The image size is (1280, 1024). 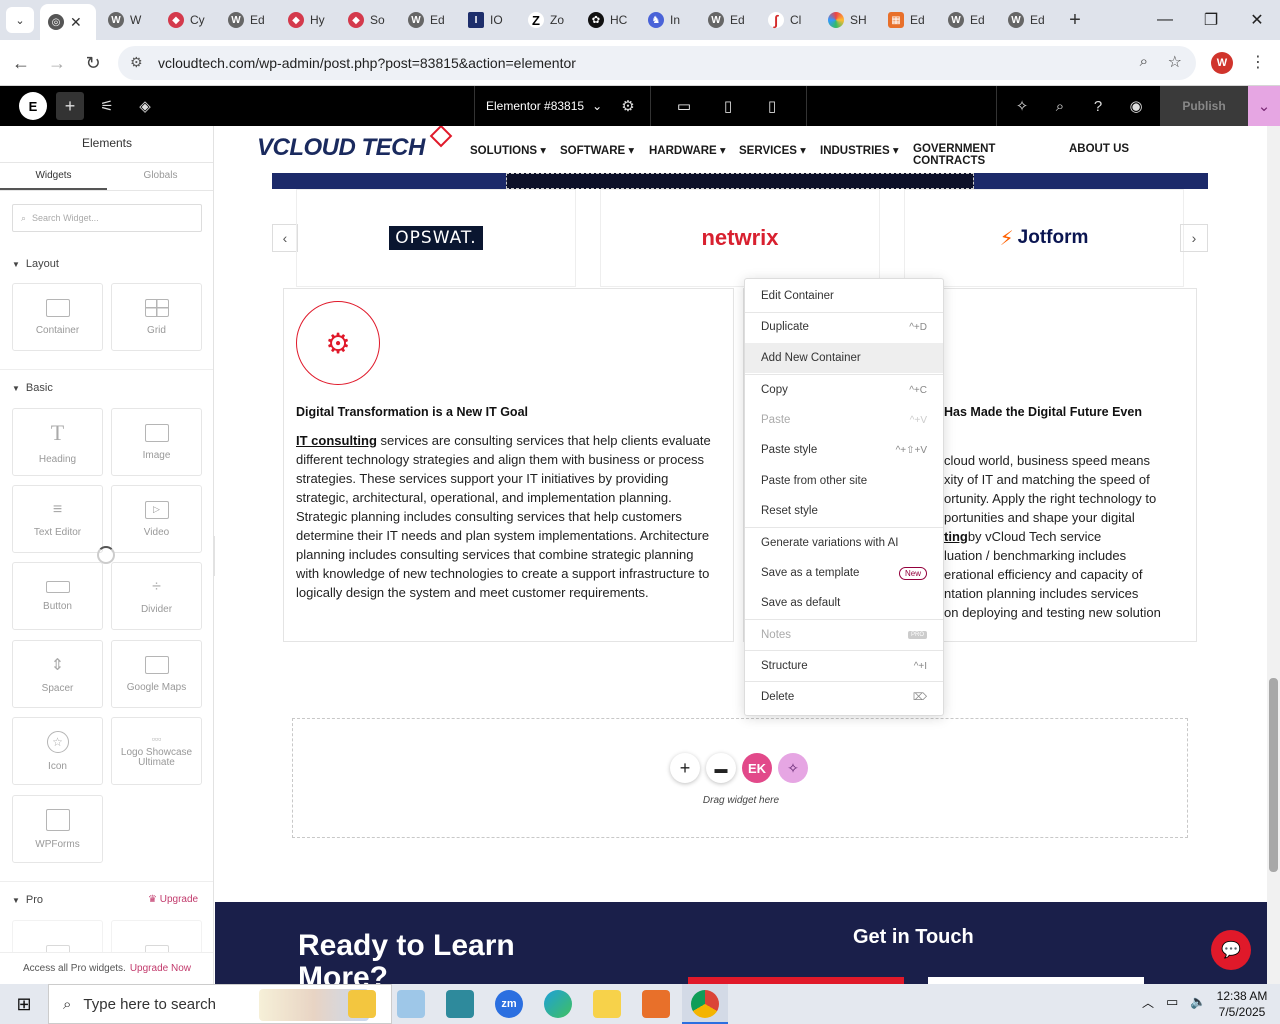 I want to click on add-template-folder-icon: ▬, so click(x=721, y=768).